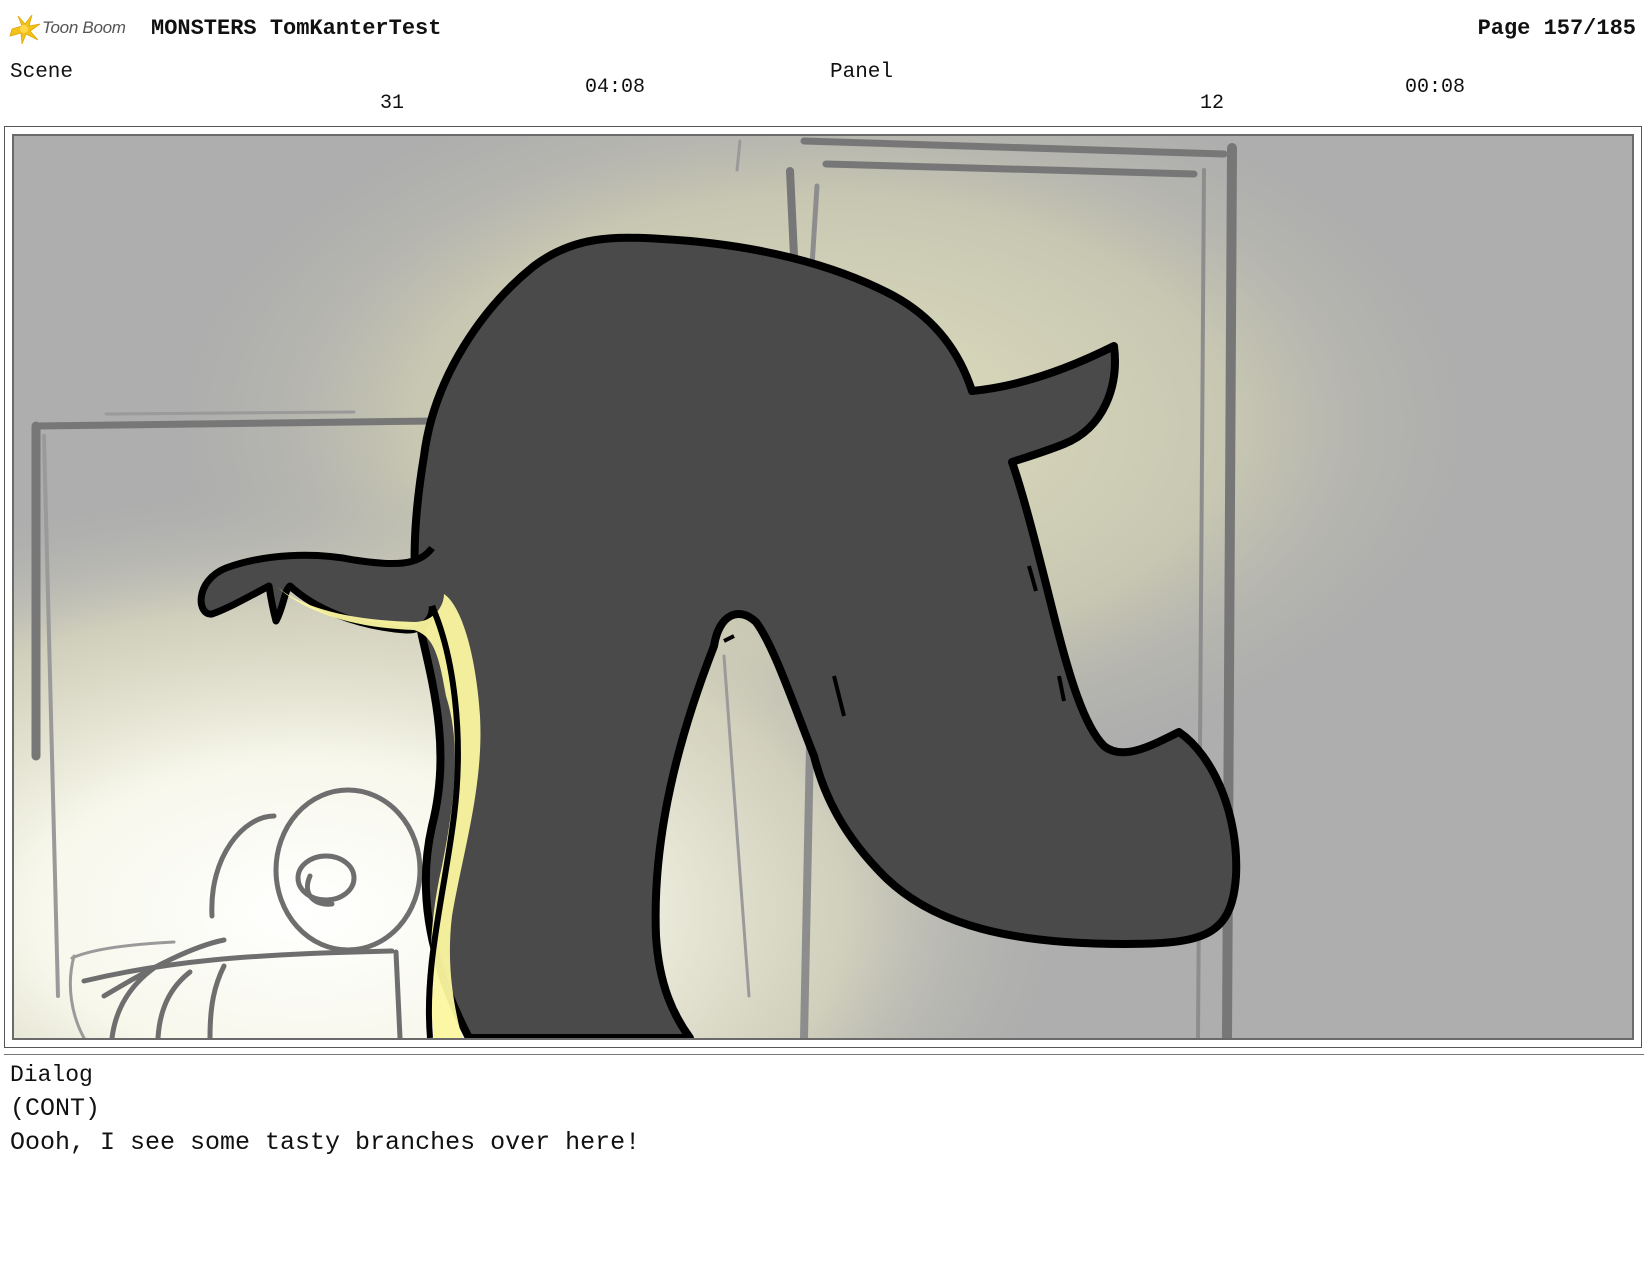 The width and height of the screenshot is (1648, 1276). Describe the element at coordinates (1435, 87) in the screenshot. I see `panel-duration: 00:08` at that location.